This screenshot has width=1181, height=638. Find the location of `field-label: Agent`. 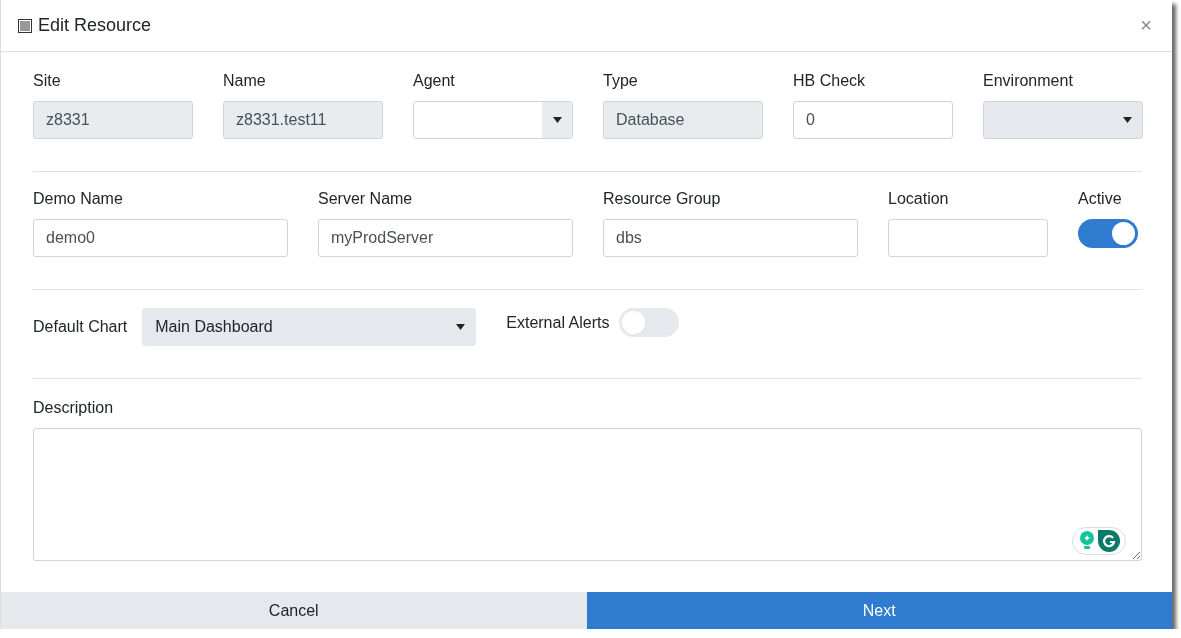

field-label: Agent is located at coordinates (434, 81).